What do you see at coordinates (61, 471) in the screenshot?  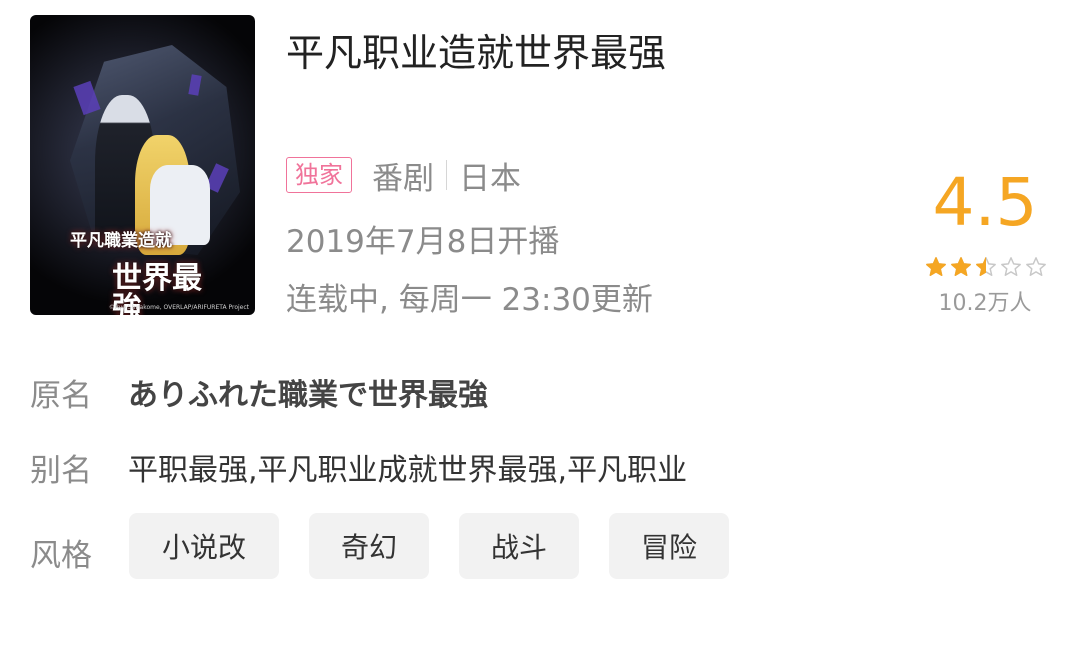 I see `alias-label: 别名` at bounding box center [61, 471].